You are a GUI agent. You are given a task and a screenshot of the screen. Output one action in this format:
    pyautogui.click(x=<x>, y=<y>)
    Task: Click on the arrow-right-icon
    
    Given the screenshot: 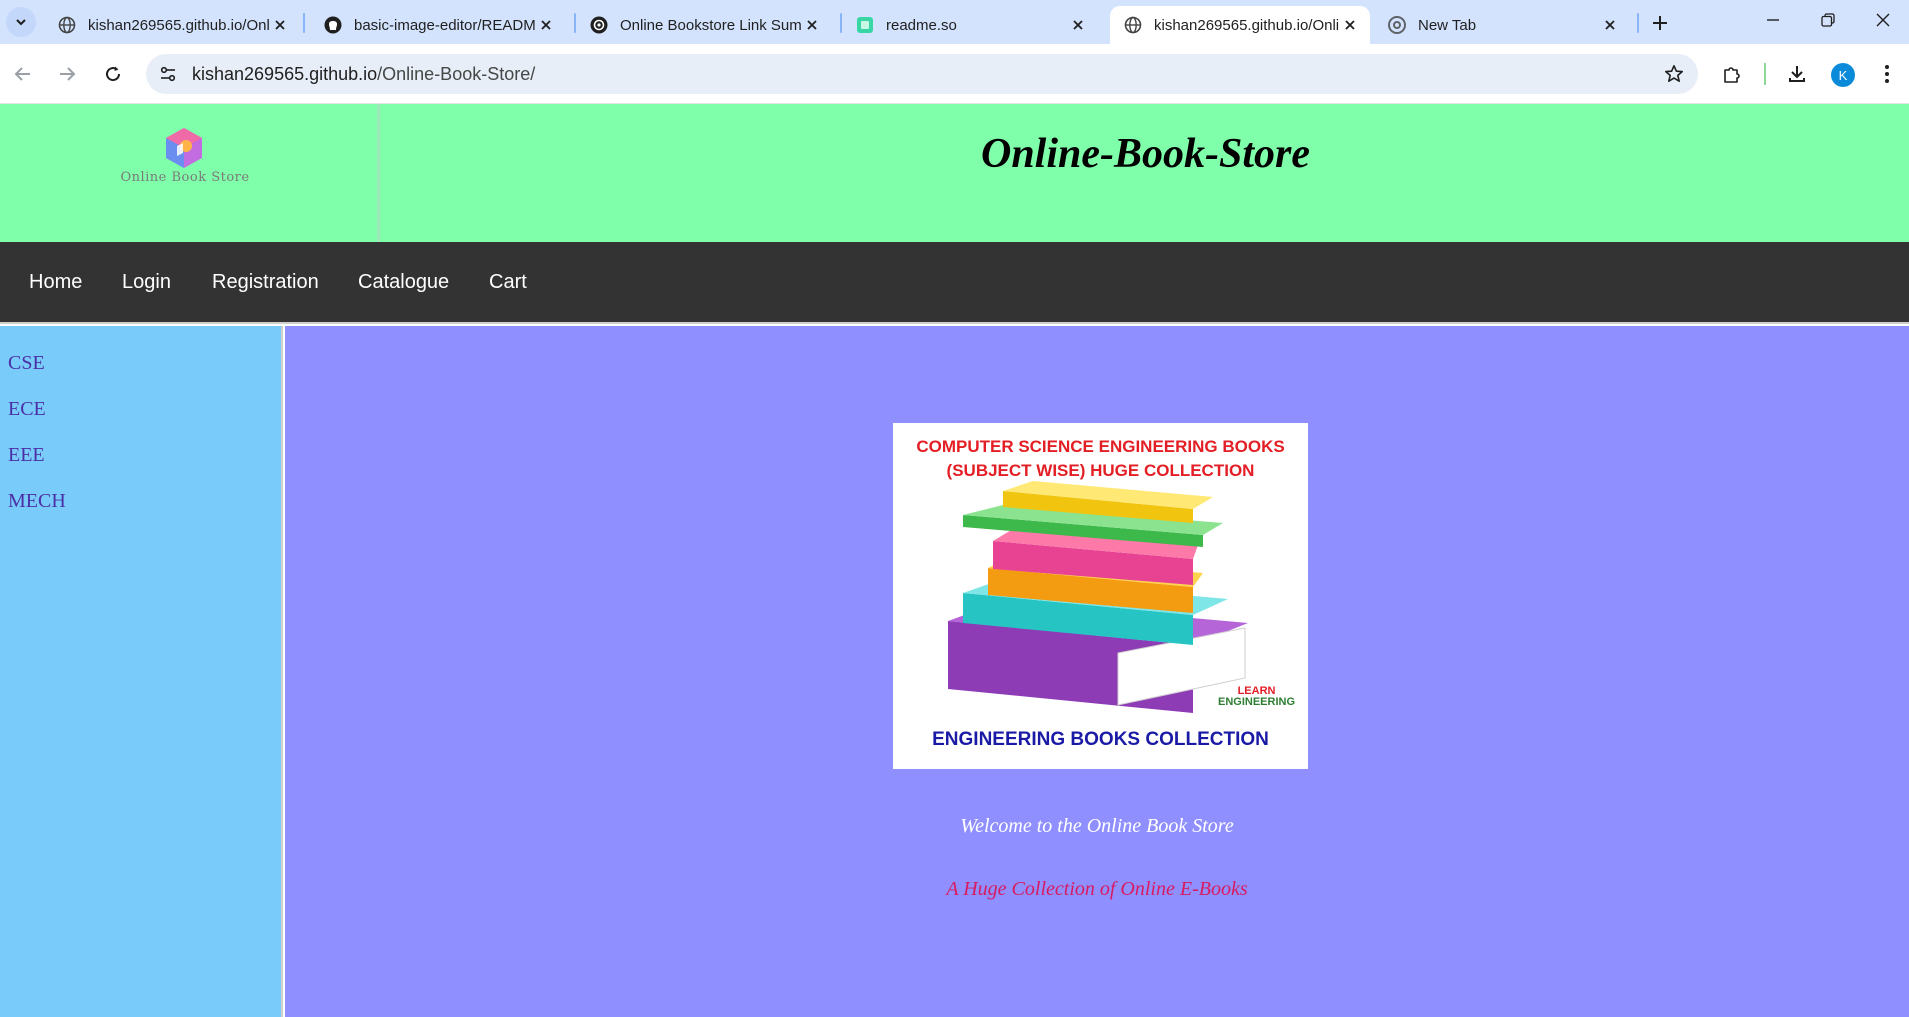 What is the action you would take?
    pyautogui.click(x=68, y=74)
    